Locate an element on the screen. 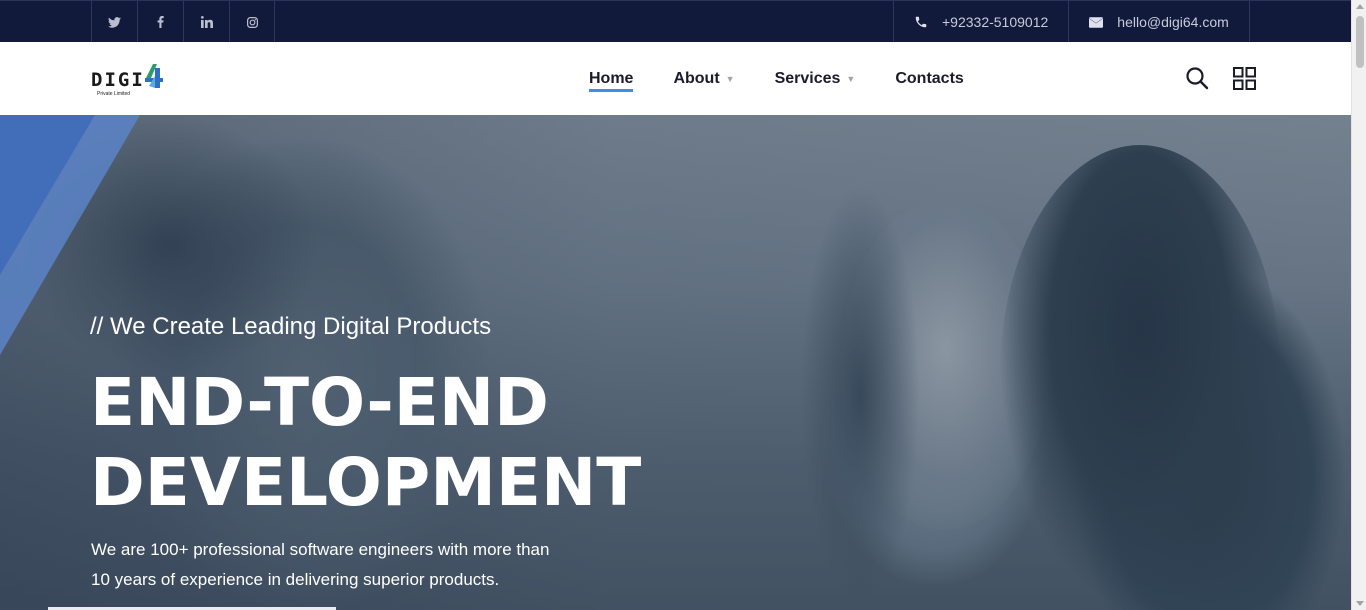  nav-home-label: Home is located at coordinates (611, 78).